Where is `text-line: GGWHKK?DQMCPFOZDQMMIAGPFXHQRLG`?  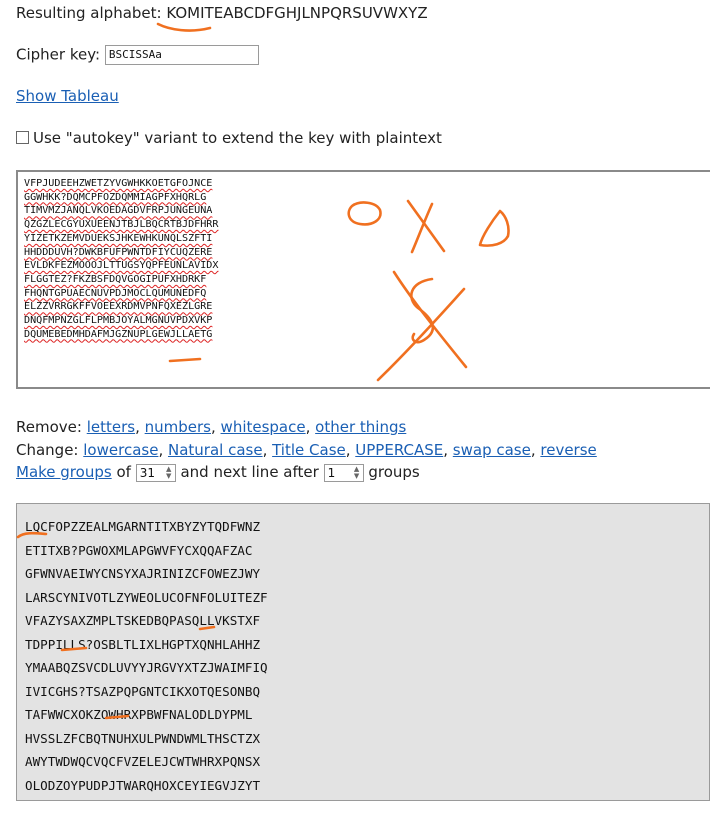
text-line: GGWHKK?DQMCPFOZDQMMIAGPFXHQRLG is located at coordinates (115, 197).